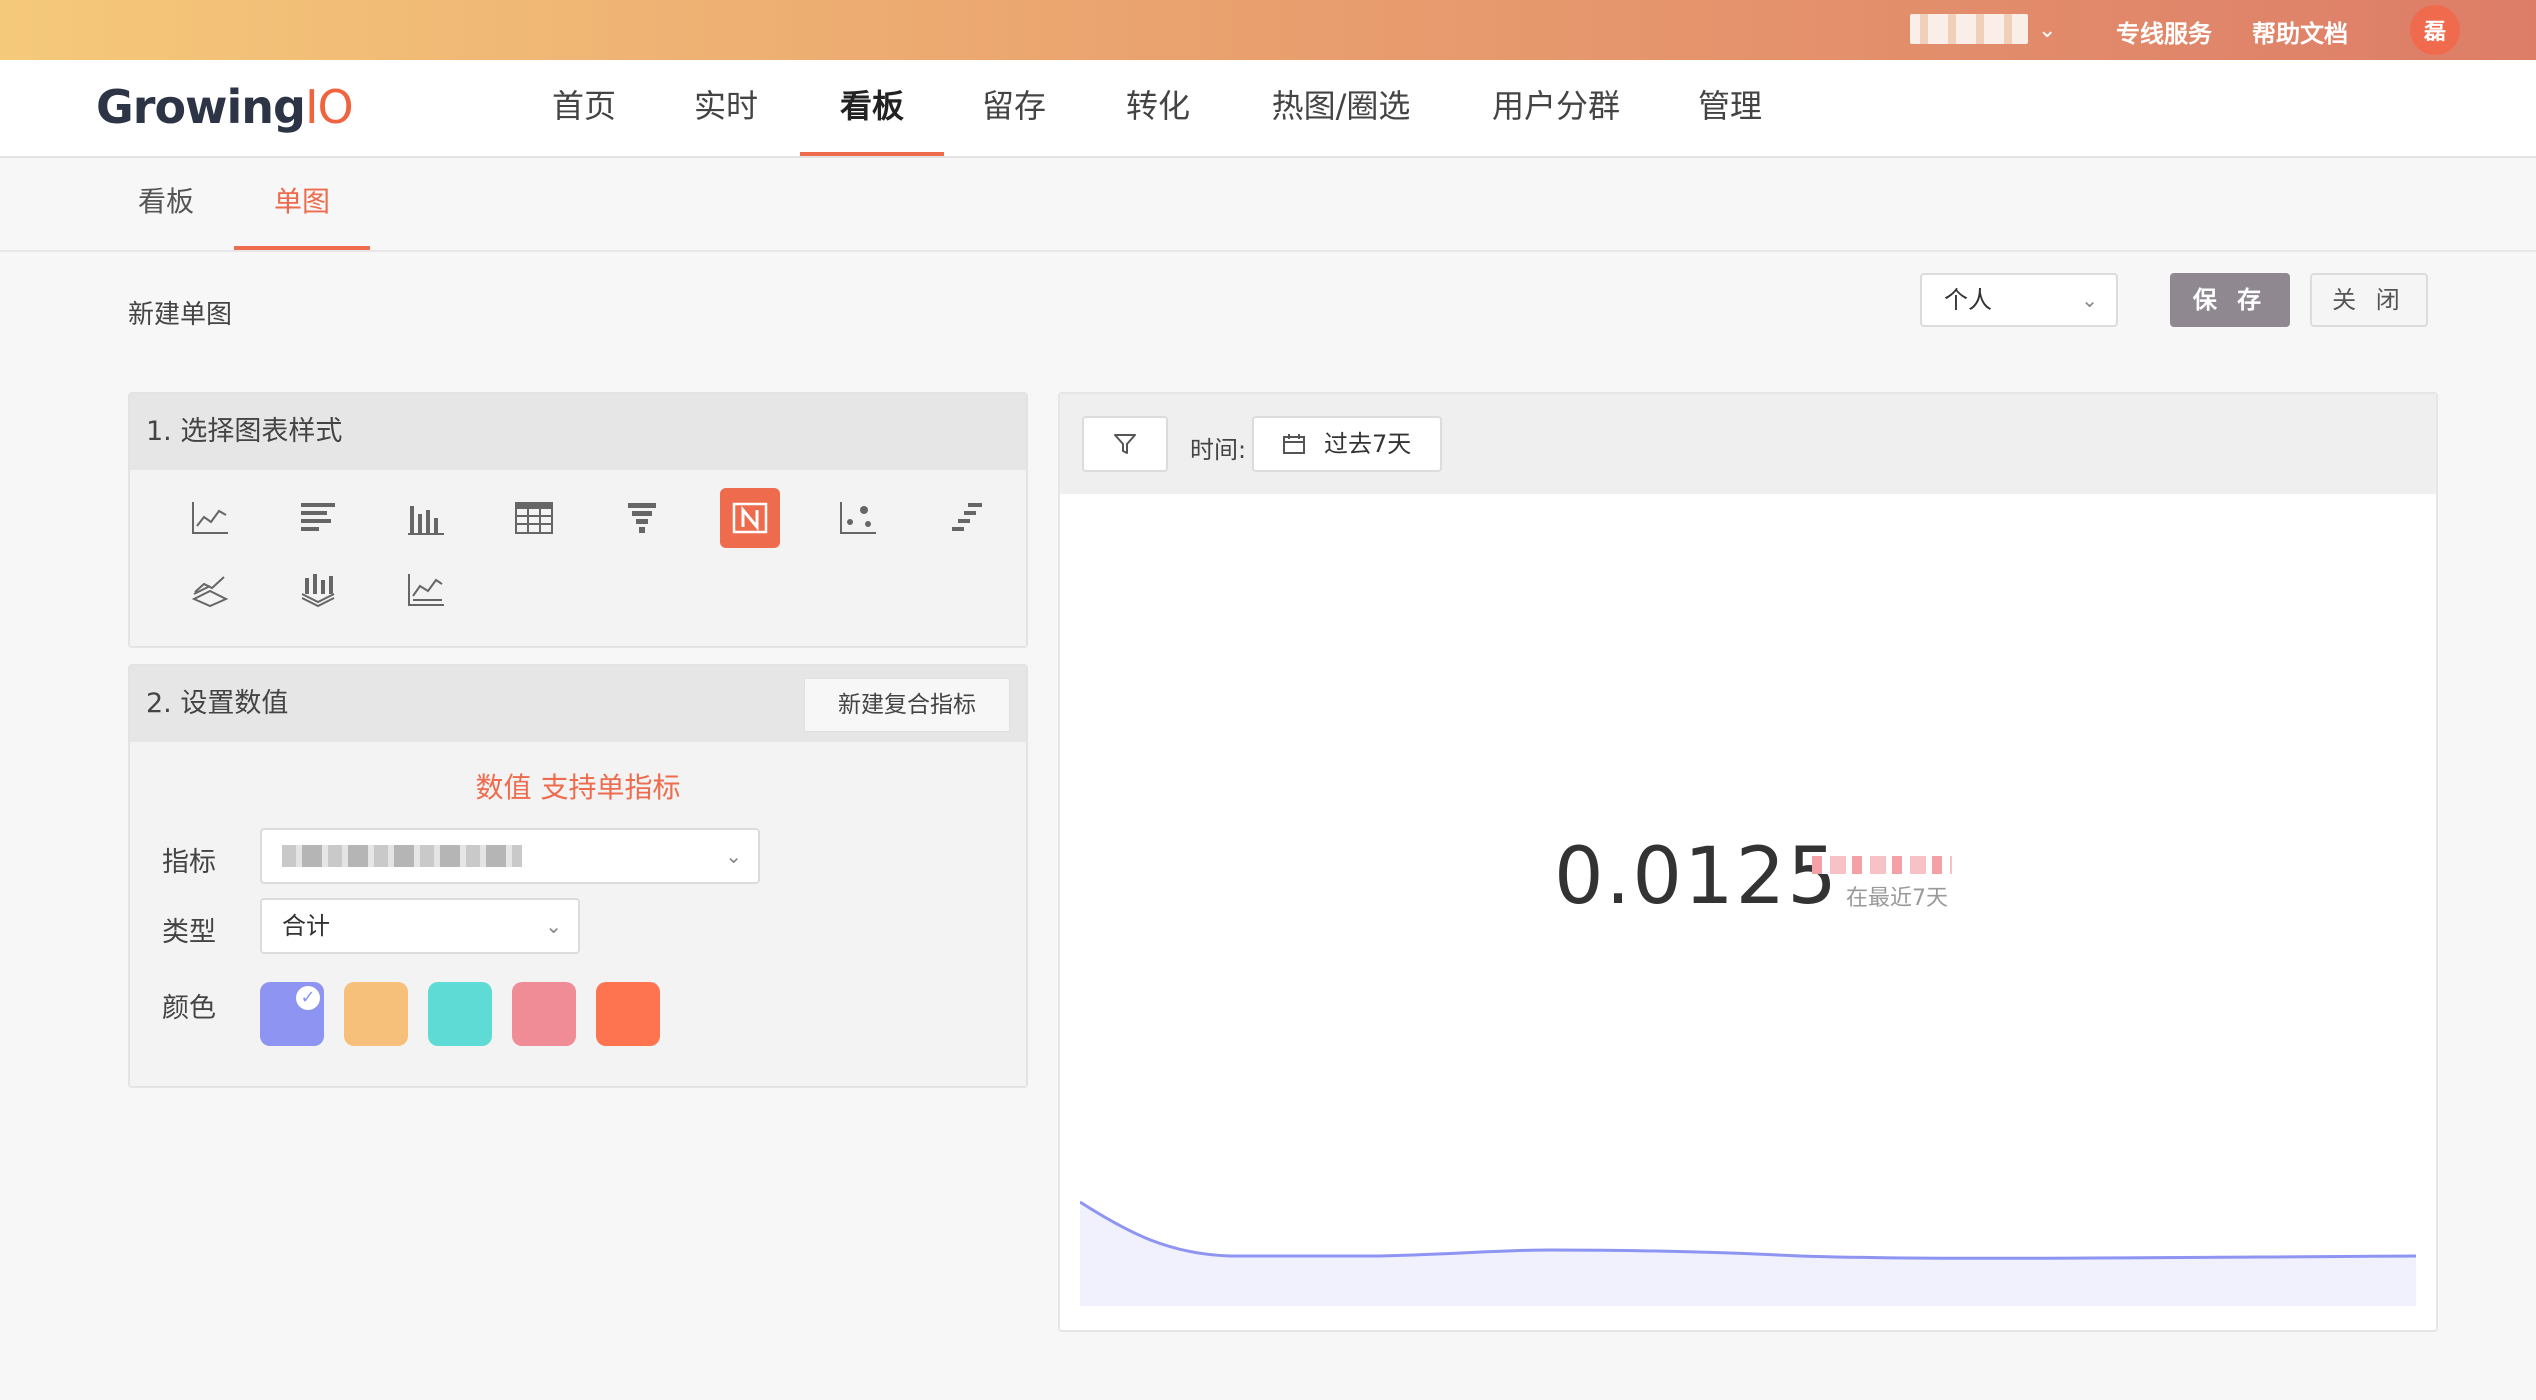 The height and width of the screenshot is (1400, 2536). What do you see at coordinates (460, 1014) in the screenshot?
I see `color-swatch-teal` at bounding box center [460, 1014].